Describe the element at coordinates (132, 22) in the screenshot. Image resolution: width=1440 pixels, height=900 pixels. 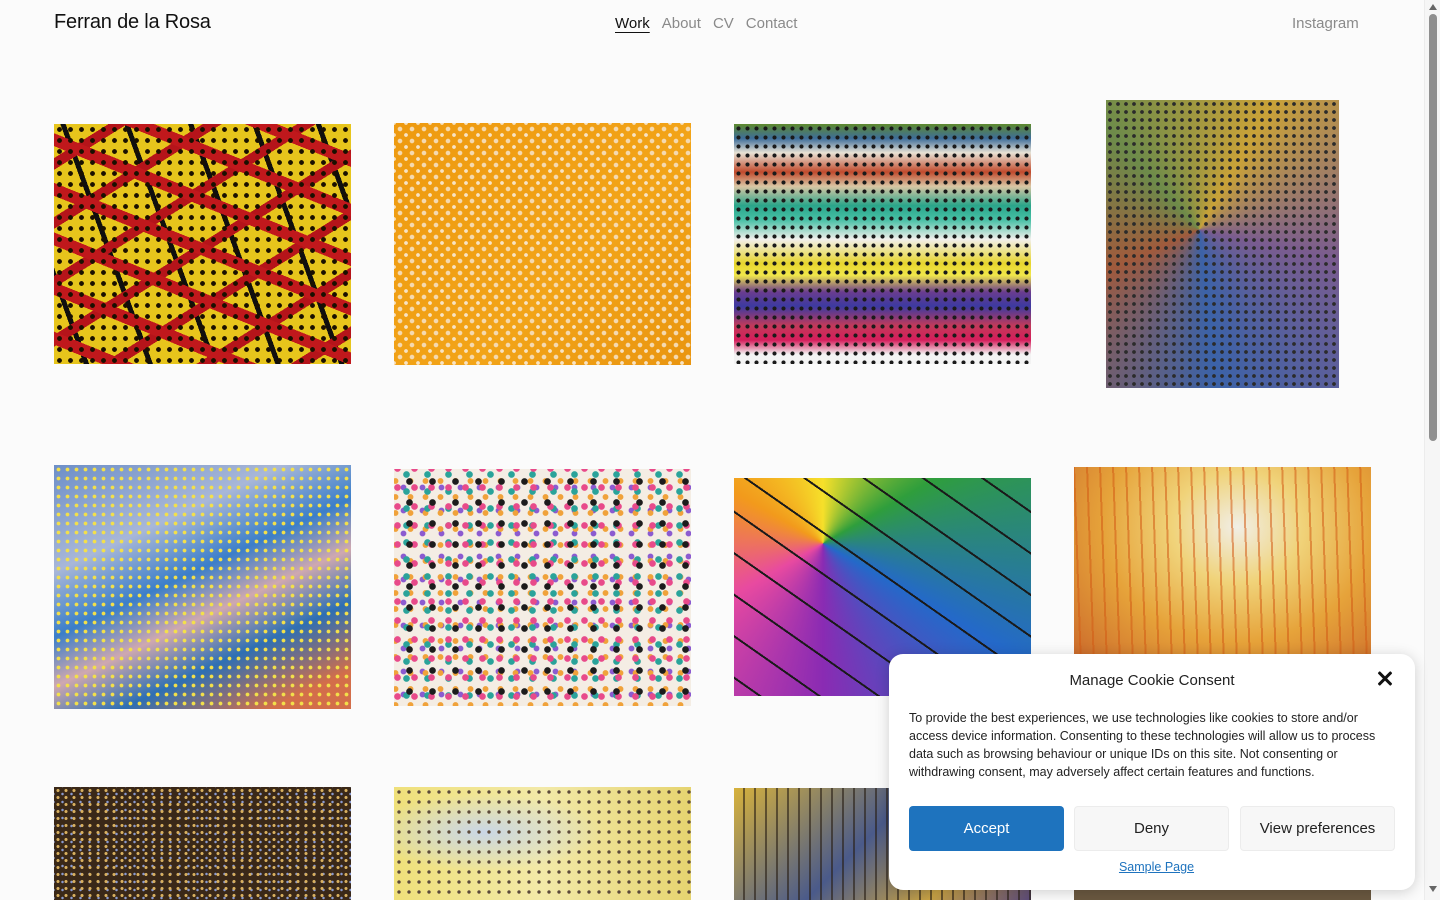
I see `site-title: Ferran de la Rosa` at that location.